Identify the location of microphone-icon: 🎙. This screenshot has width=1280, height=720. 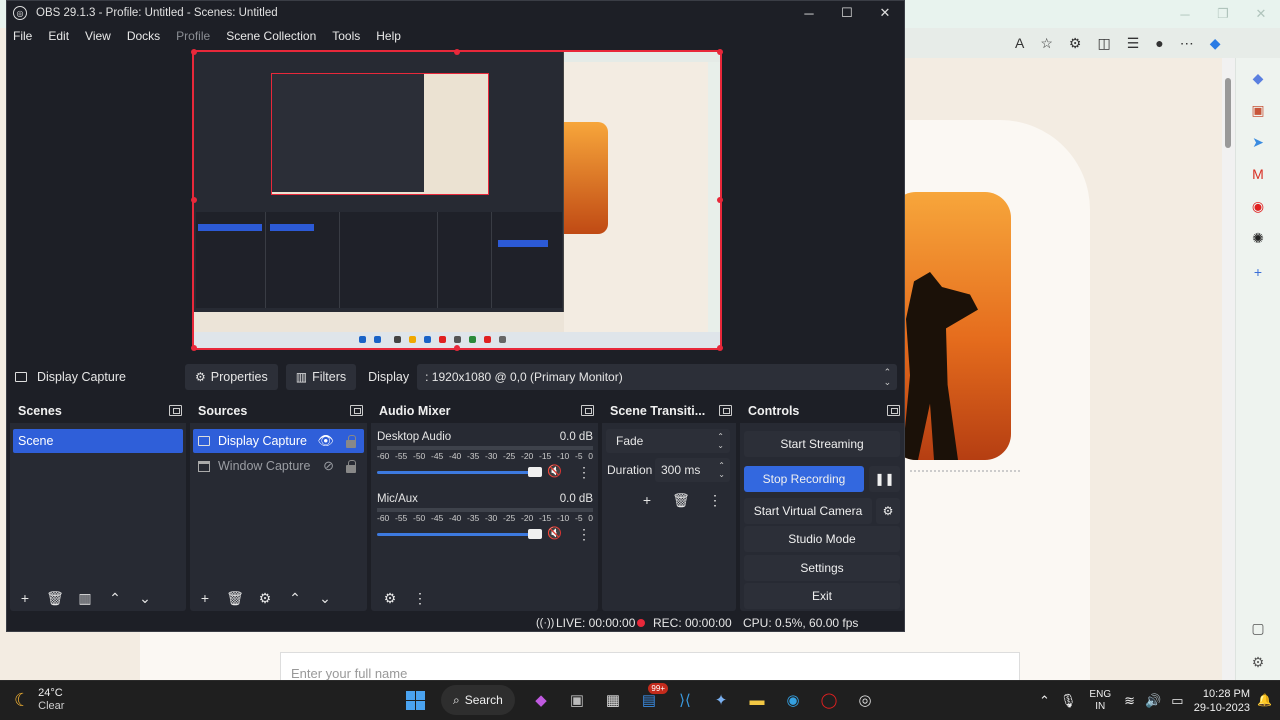
(1068, 701).